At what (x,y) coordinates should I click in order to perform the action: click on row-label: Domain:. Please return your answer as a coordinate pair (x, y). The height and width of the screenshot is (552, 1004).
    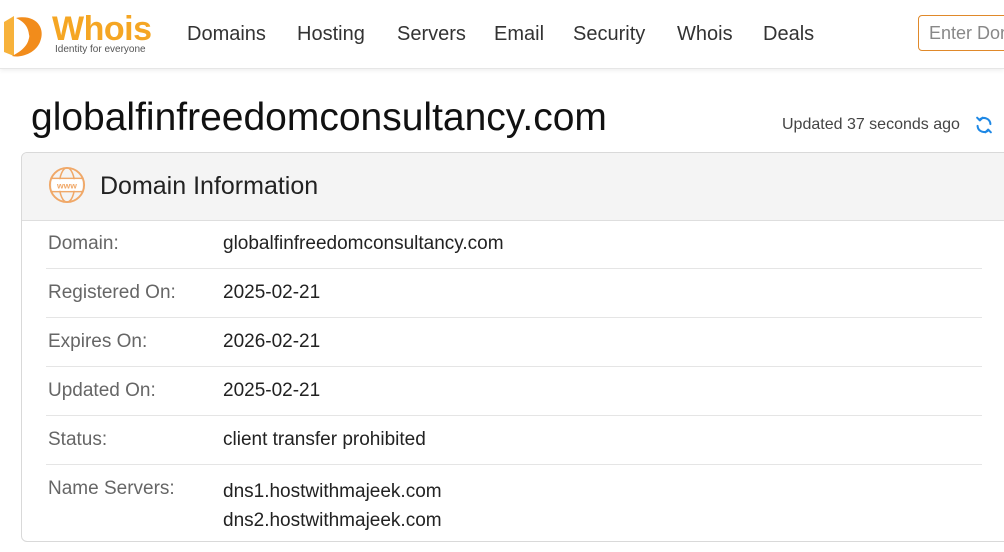
    Looking at the image, I should click on (83, 243).